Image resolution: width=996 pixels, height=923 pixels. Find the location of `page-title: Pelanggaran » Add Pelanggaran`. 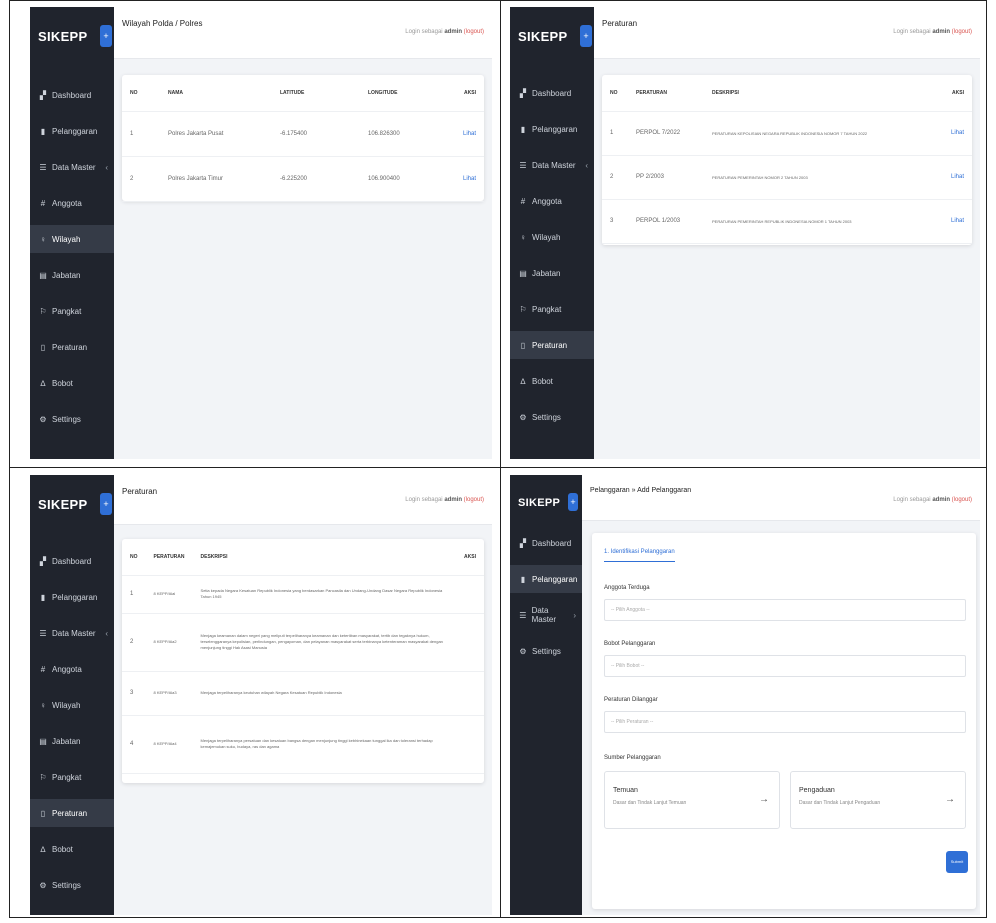

page-title: Pelanggaran » Add Pelanggaran is located at coordinates (641, 490).